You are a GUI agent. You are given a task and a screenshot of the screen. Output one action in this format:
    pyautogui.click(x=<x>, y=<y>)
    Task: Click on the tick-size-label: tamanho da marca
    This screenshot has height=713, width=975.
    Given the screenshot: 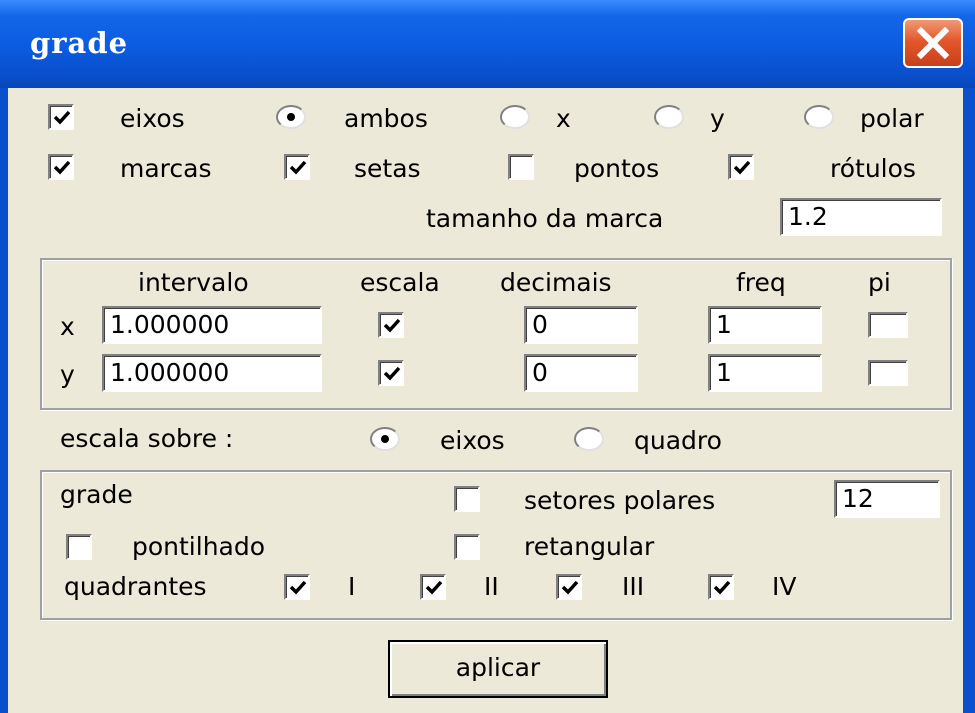 What is the action you would take?
    pyautogui.click(x=545, y=218)
    